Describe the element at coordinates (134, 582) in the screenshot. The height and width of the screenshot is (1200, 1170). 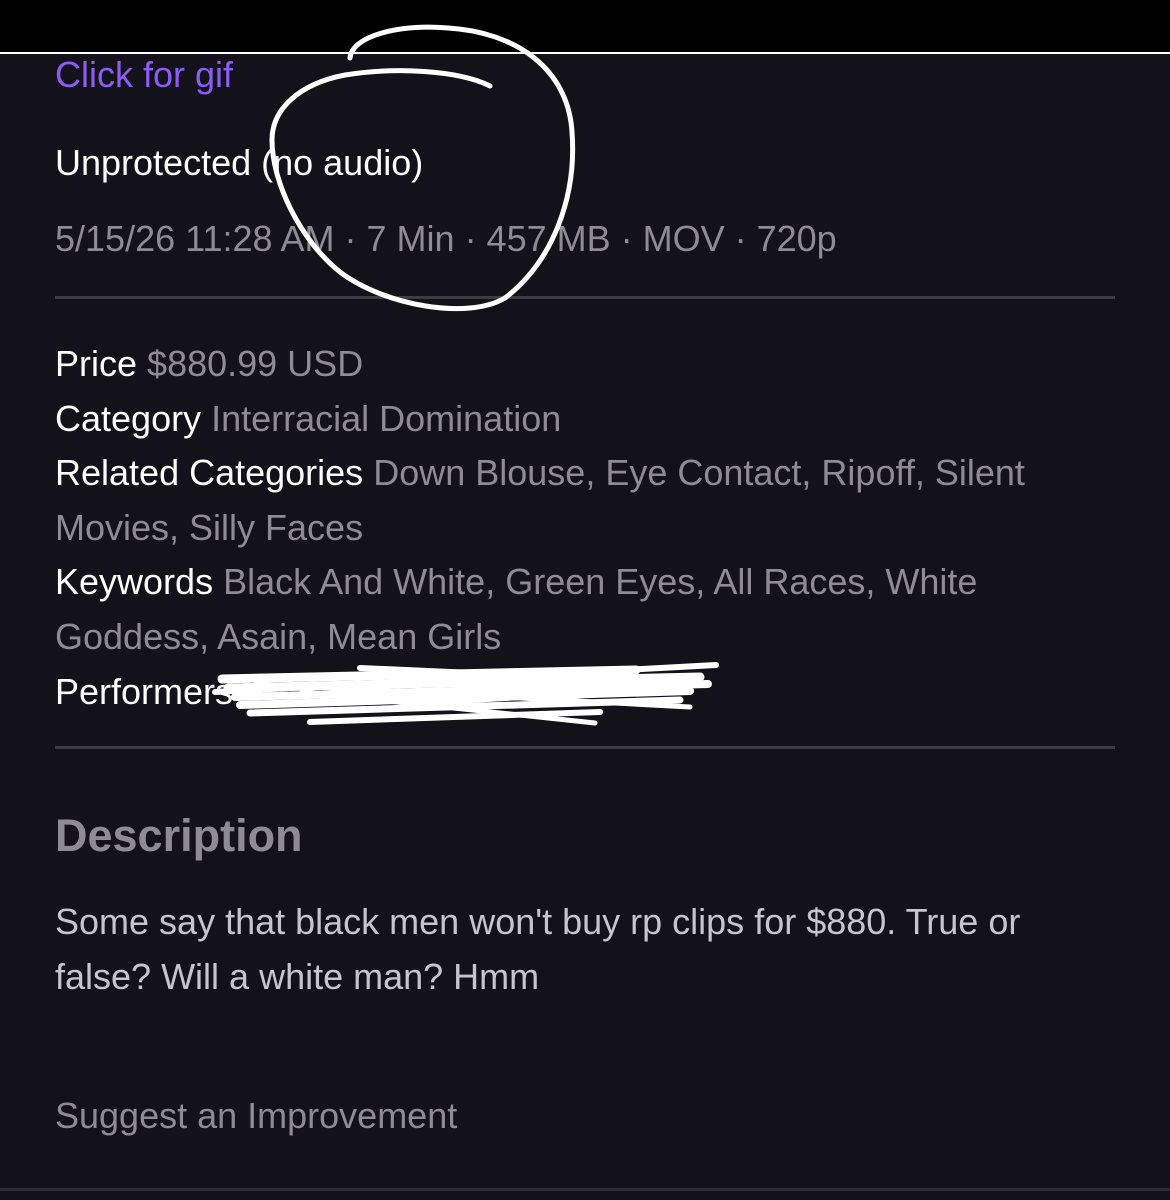
I see `keywords-label: Keywords` at that location.